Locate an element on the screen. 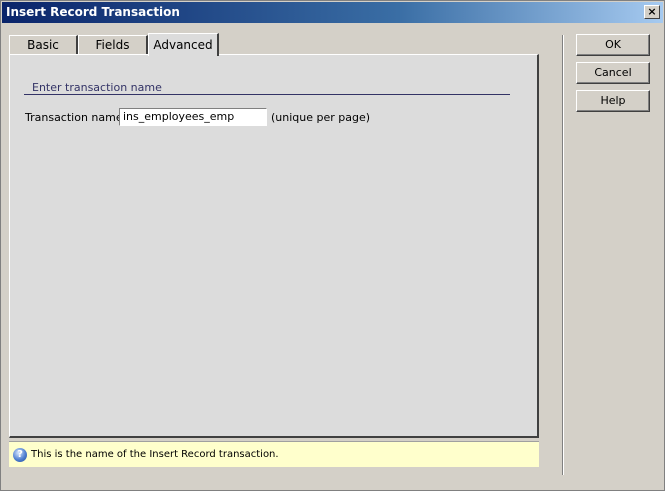  close-icon: × is located at coordinates (652, 12).